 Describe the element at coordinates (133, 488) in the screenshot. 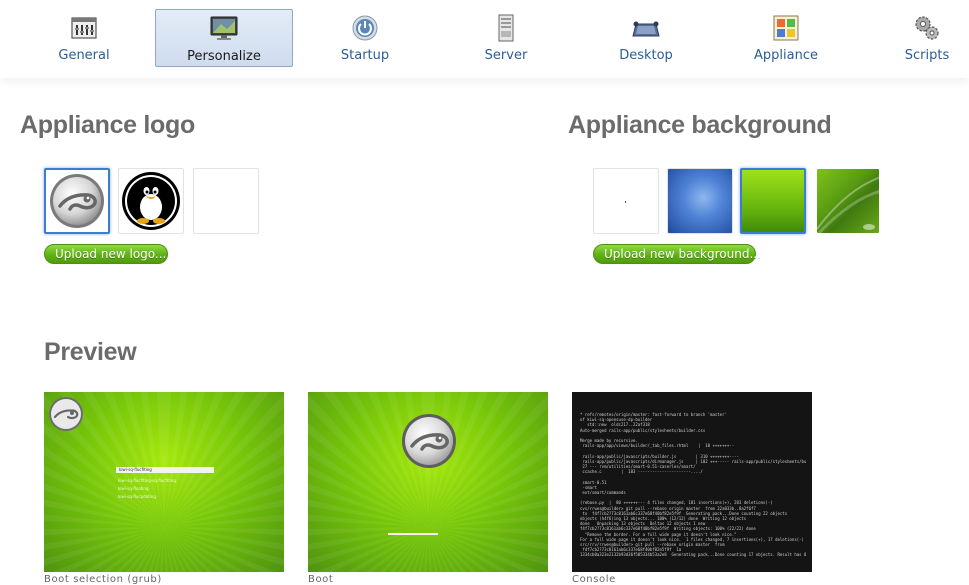

I see `grub-menu-item: kiwi-sq-floating` at that location.